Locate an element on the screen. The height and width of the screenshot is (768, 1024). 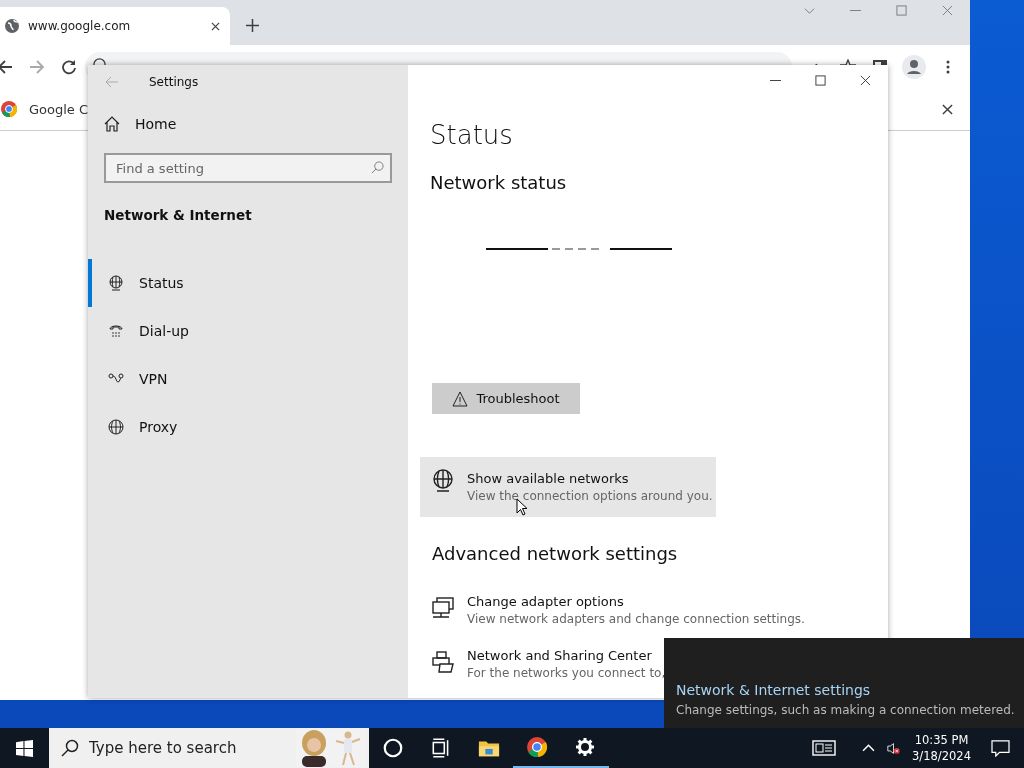
nav-item: Status is located at coordinates (248, 283).